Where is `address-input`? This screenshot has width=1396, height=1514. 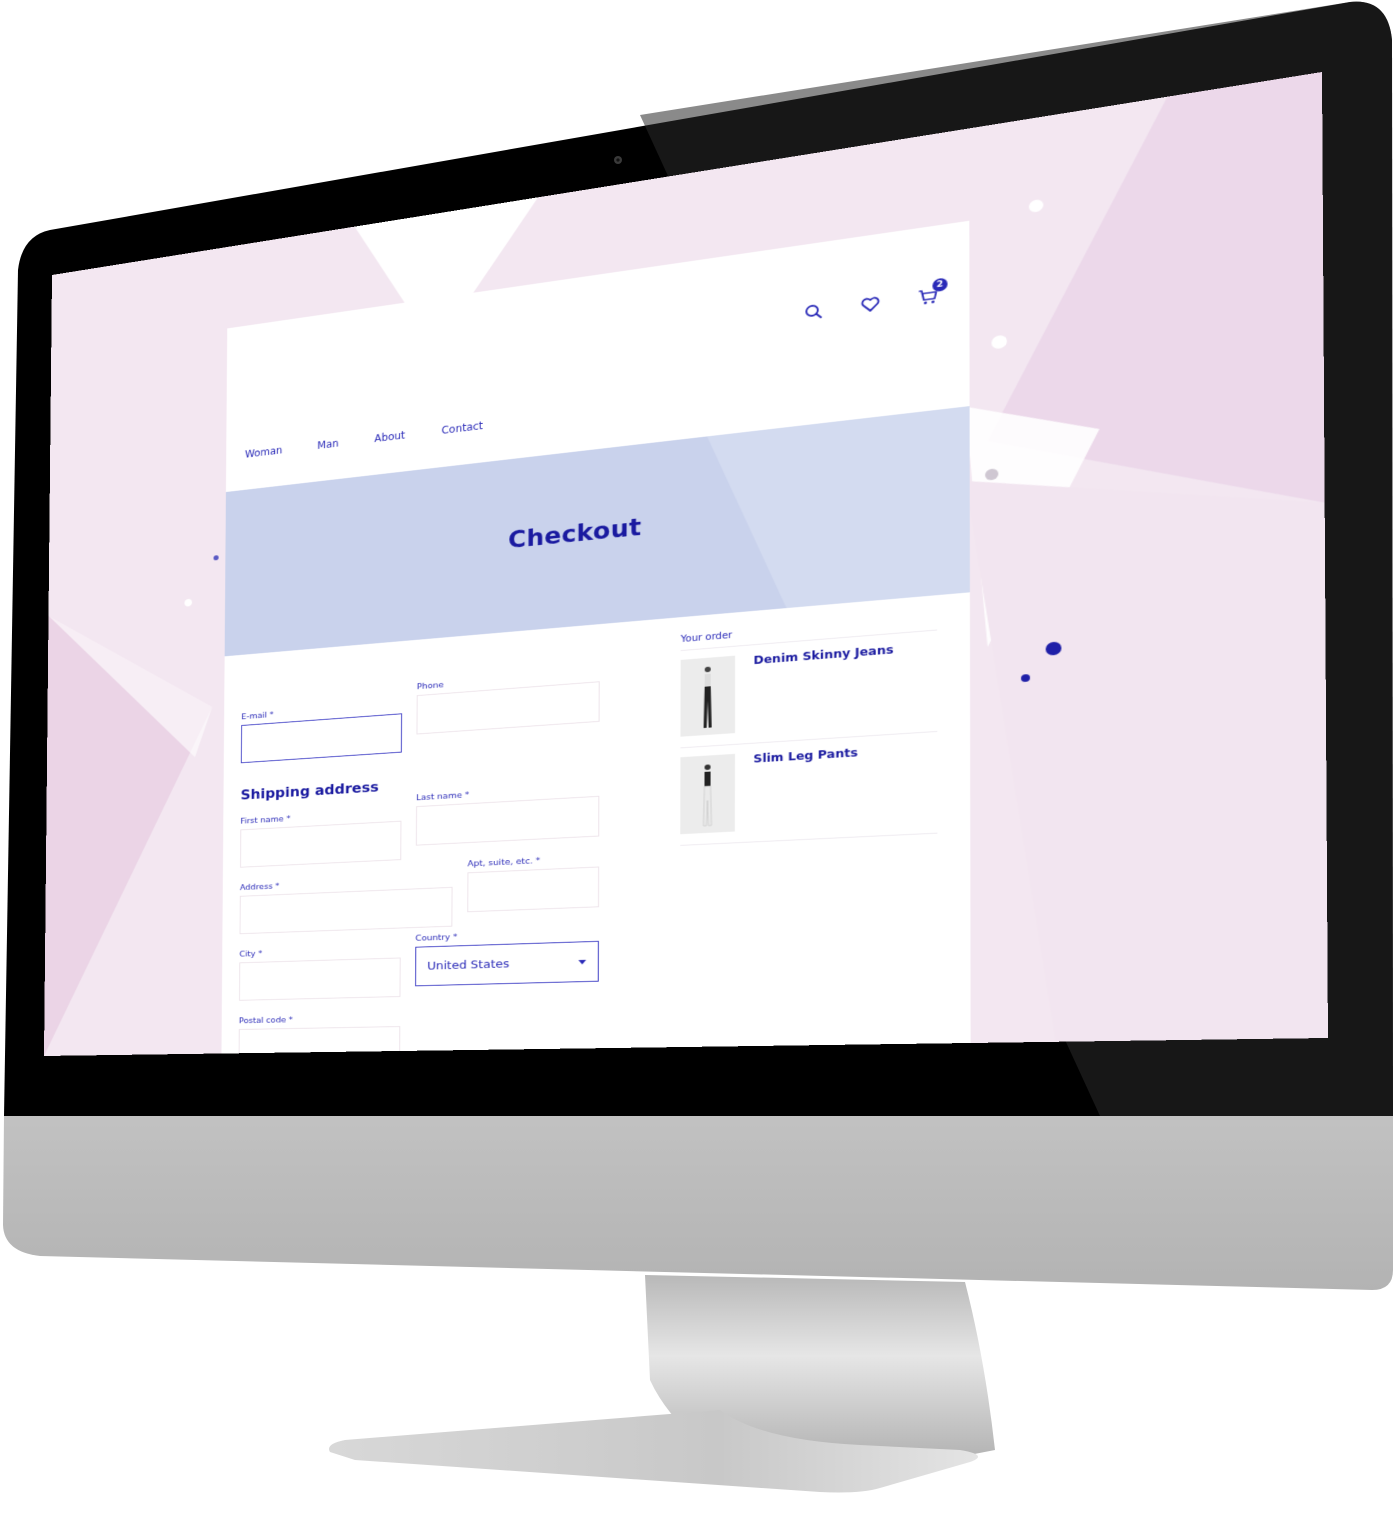
address-input is located at coordinates (346, 910).